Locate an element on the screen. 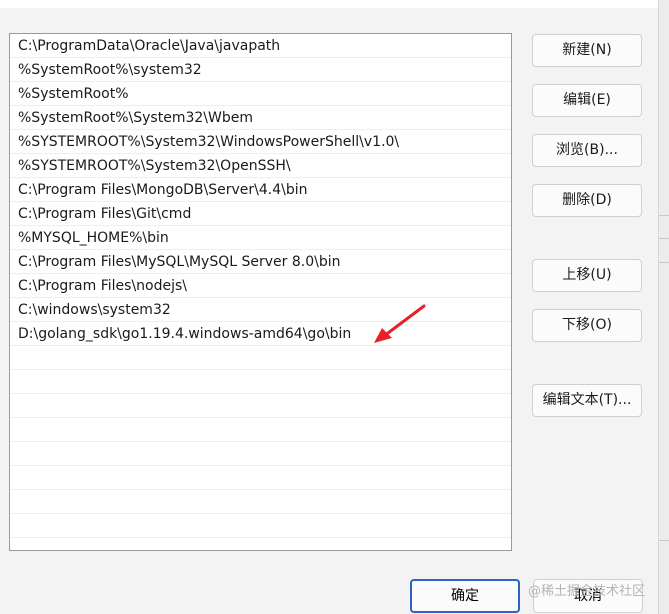  delete-button: 删除(D) is located at coordinates (587, 200).